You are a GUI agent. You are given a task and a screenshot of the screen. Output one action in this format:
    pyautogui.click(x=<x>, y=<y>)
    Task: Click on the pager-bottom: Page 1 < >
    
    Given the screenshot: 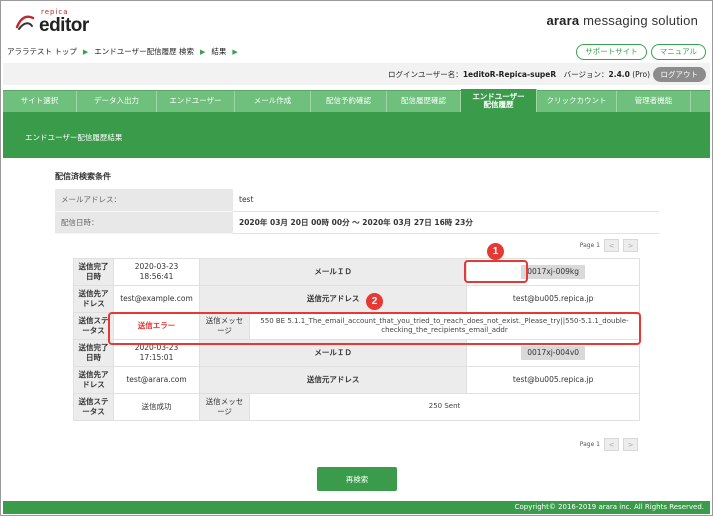 What is the action you would take?
    pyautogui.click(x=609, y=444)
    